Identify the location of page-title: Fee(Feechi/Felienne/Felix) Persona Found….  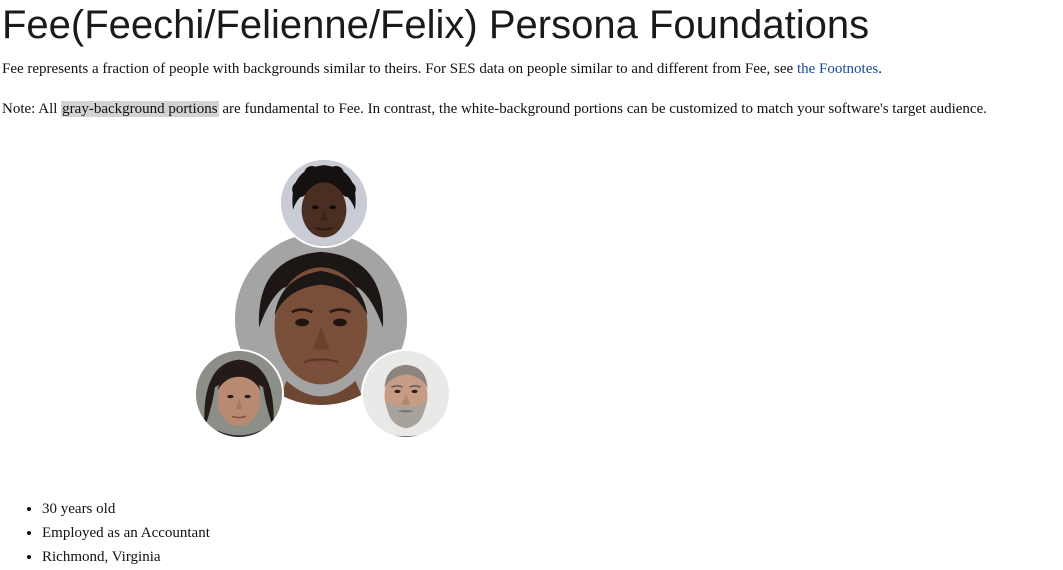
(436, 25).